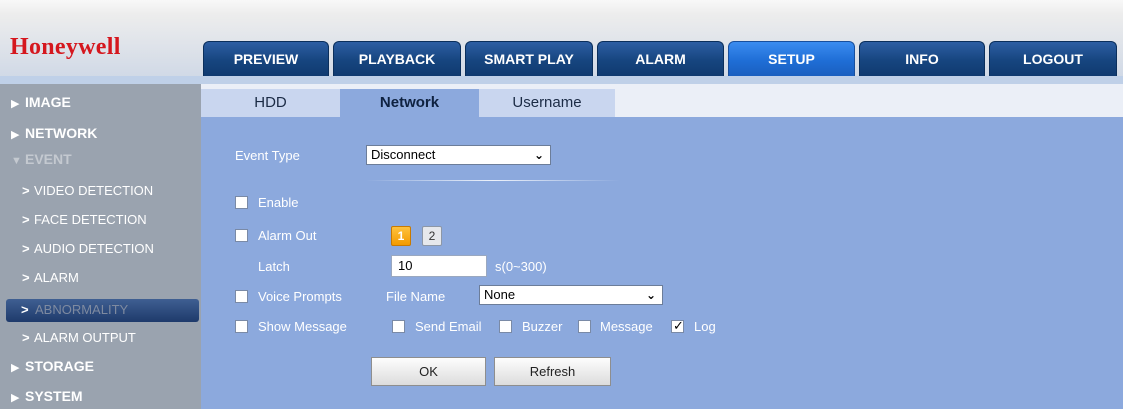  What do you see at coordinates (401, 236) in the screenshot?
I see `alarm-out-channel-1-button: 1` at bounding box center [401, 236].